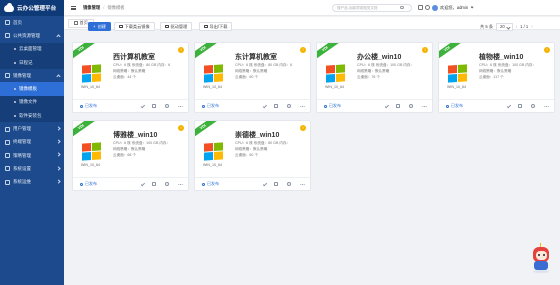 Image resolution: width=560 pixels, height=285 pixels. I want to click on card-title: 办公楼_win10, so click(379, 57).